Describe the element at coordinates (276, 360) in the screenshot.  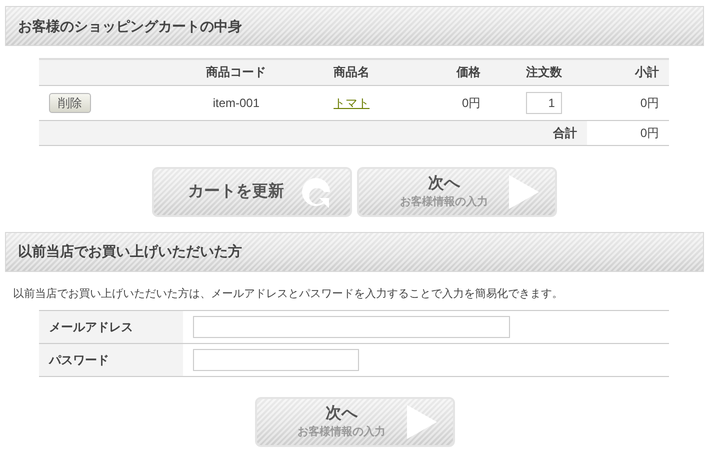
I see `password-field` at that location.